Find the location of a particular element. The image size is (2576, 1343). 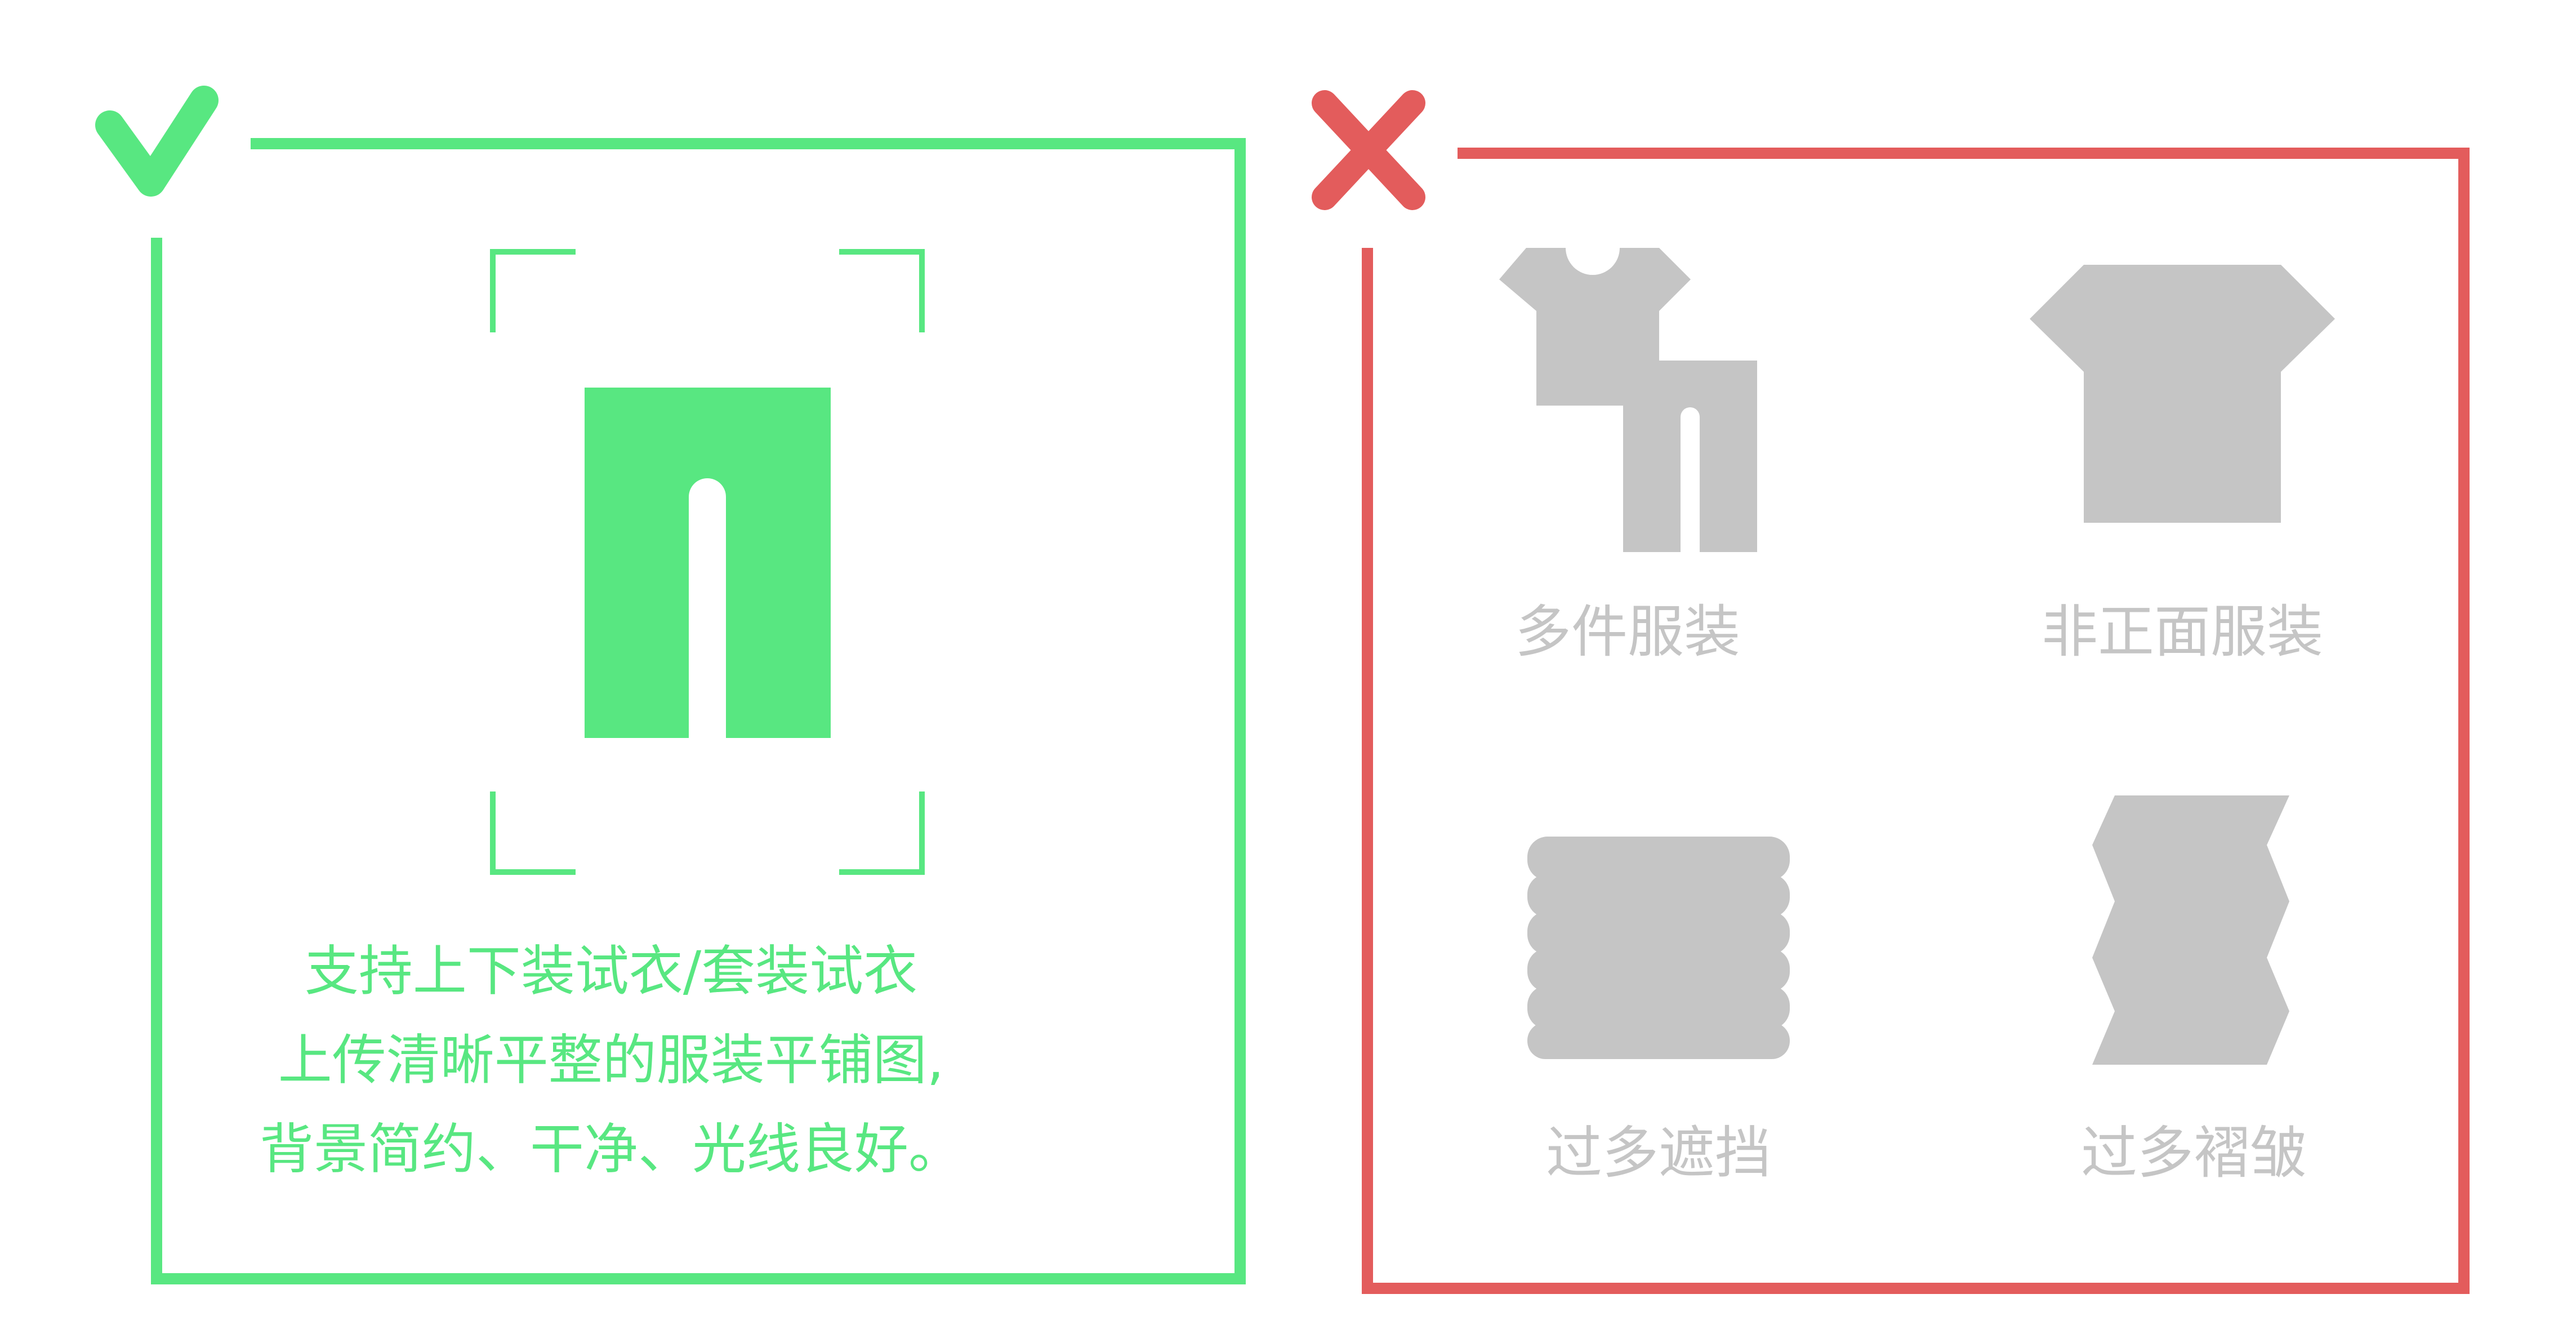

caption-line: 上传清晰平整的服装平铺图, is located at coordinates (611, 1060).